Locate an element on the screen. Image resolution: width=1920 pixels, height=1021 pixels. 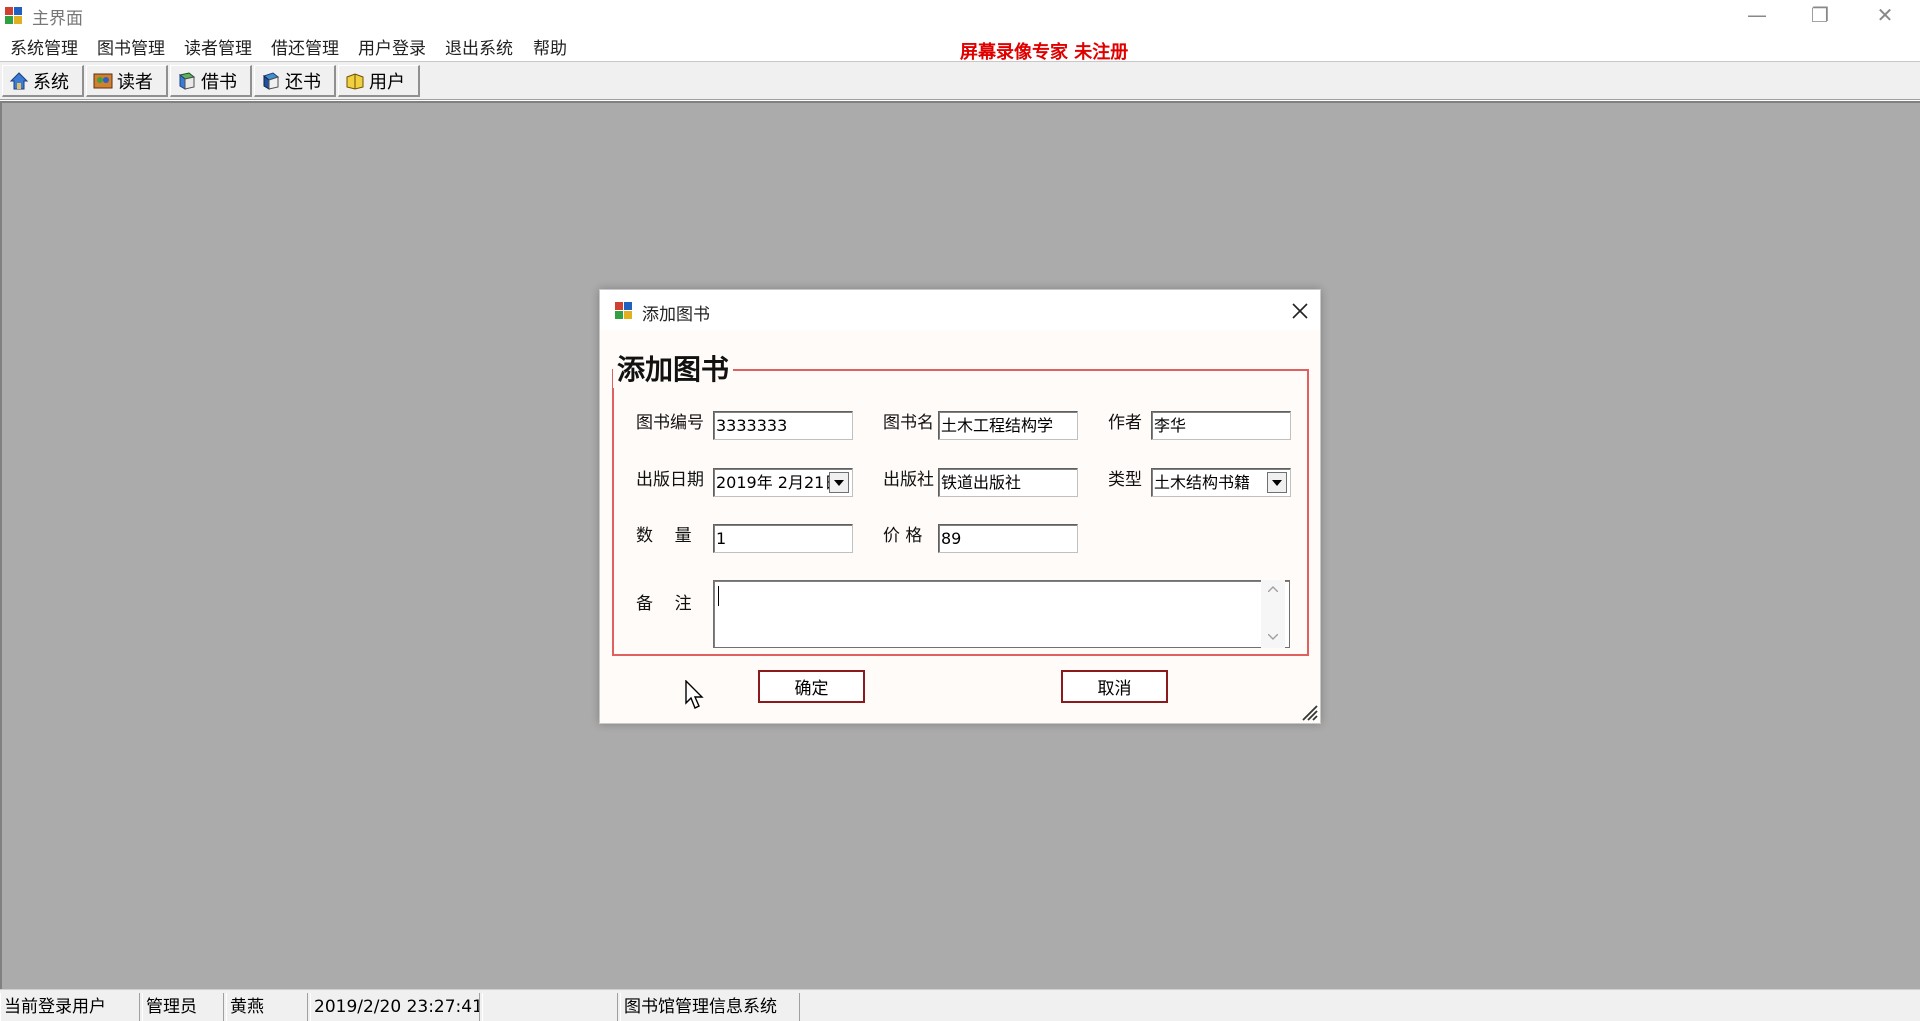
category-label: 类型 is located at coordinates (1125, 480).